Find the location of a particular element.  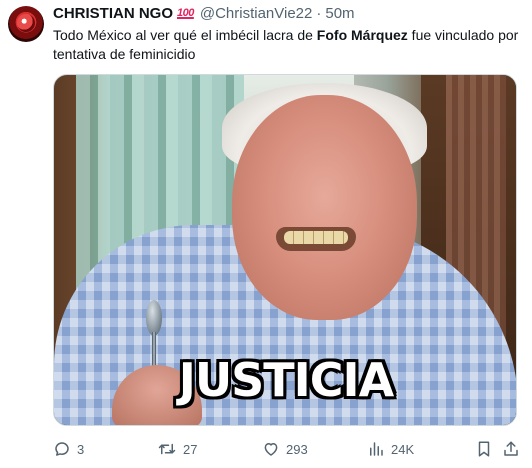

bar-chart-icon is located at coordinates (376, 449).